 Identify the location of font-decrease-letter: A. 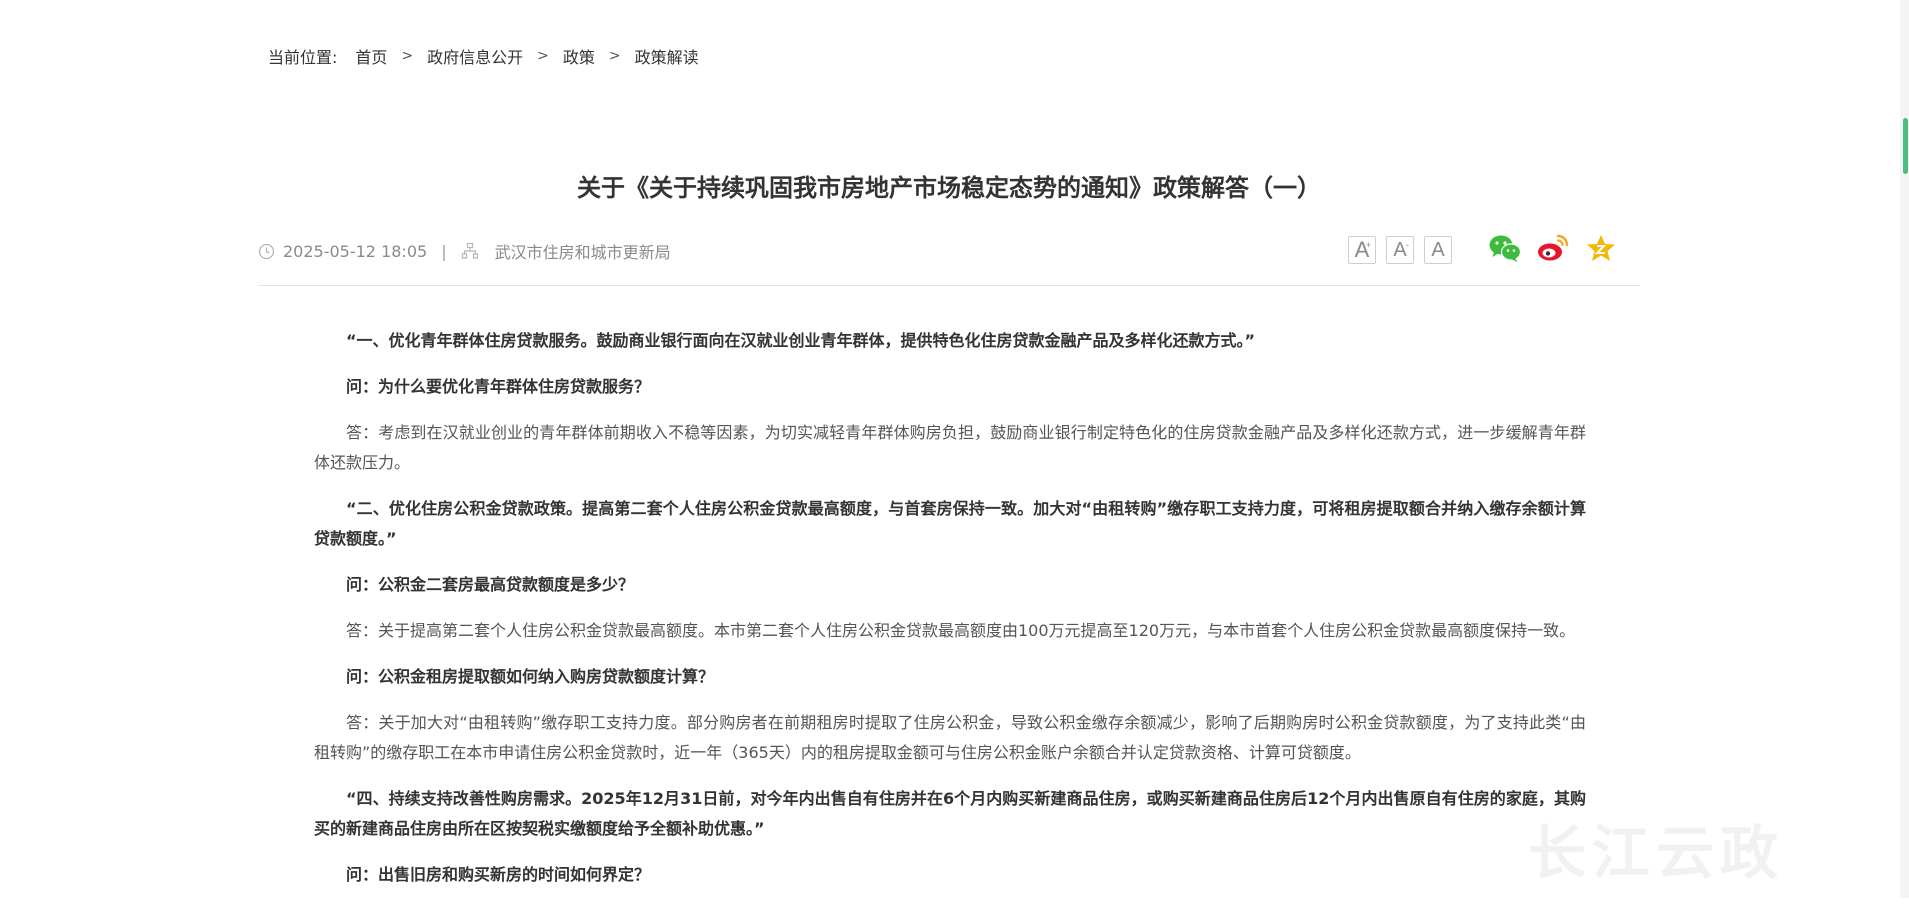
(1400, 249).